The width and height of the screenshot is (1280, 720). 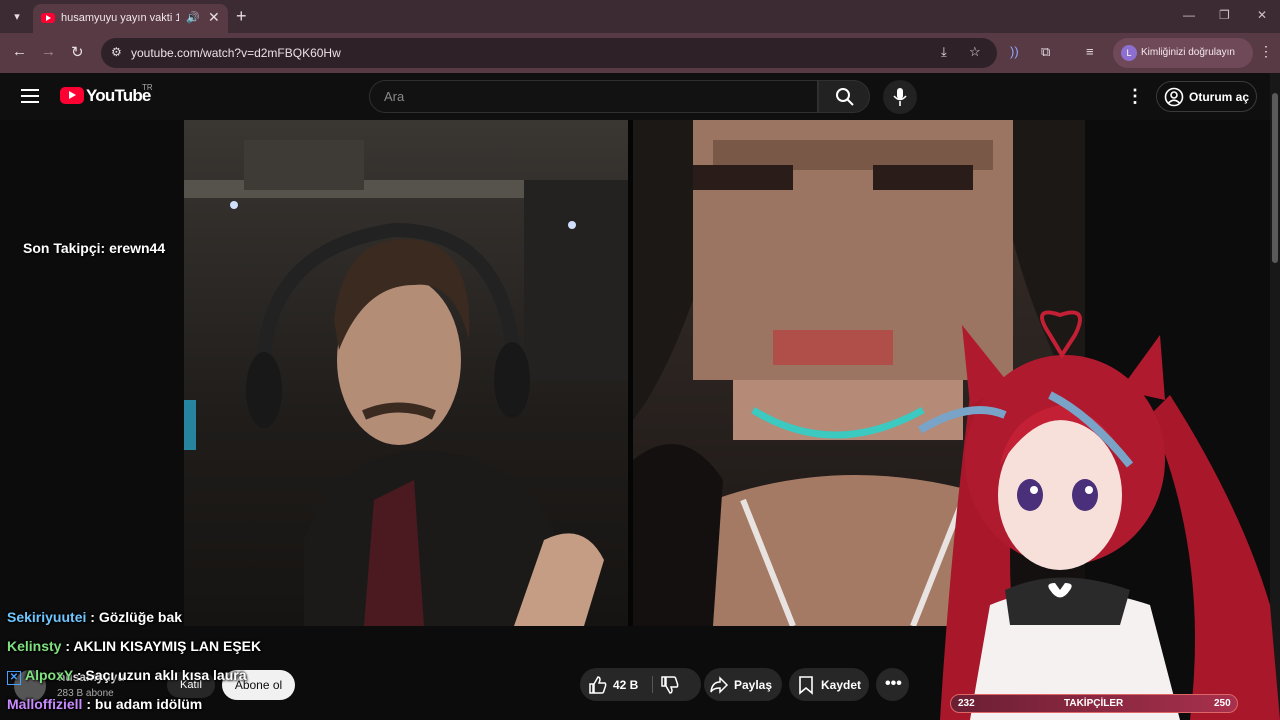 I want to click on site-info-icon: ⚙, so click(x=116, y=52).